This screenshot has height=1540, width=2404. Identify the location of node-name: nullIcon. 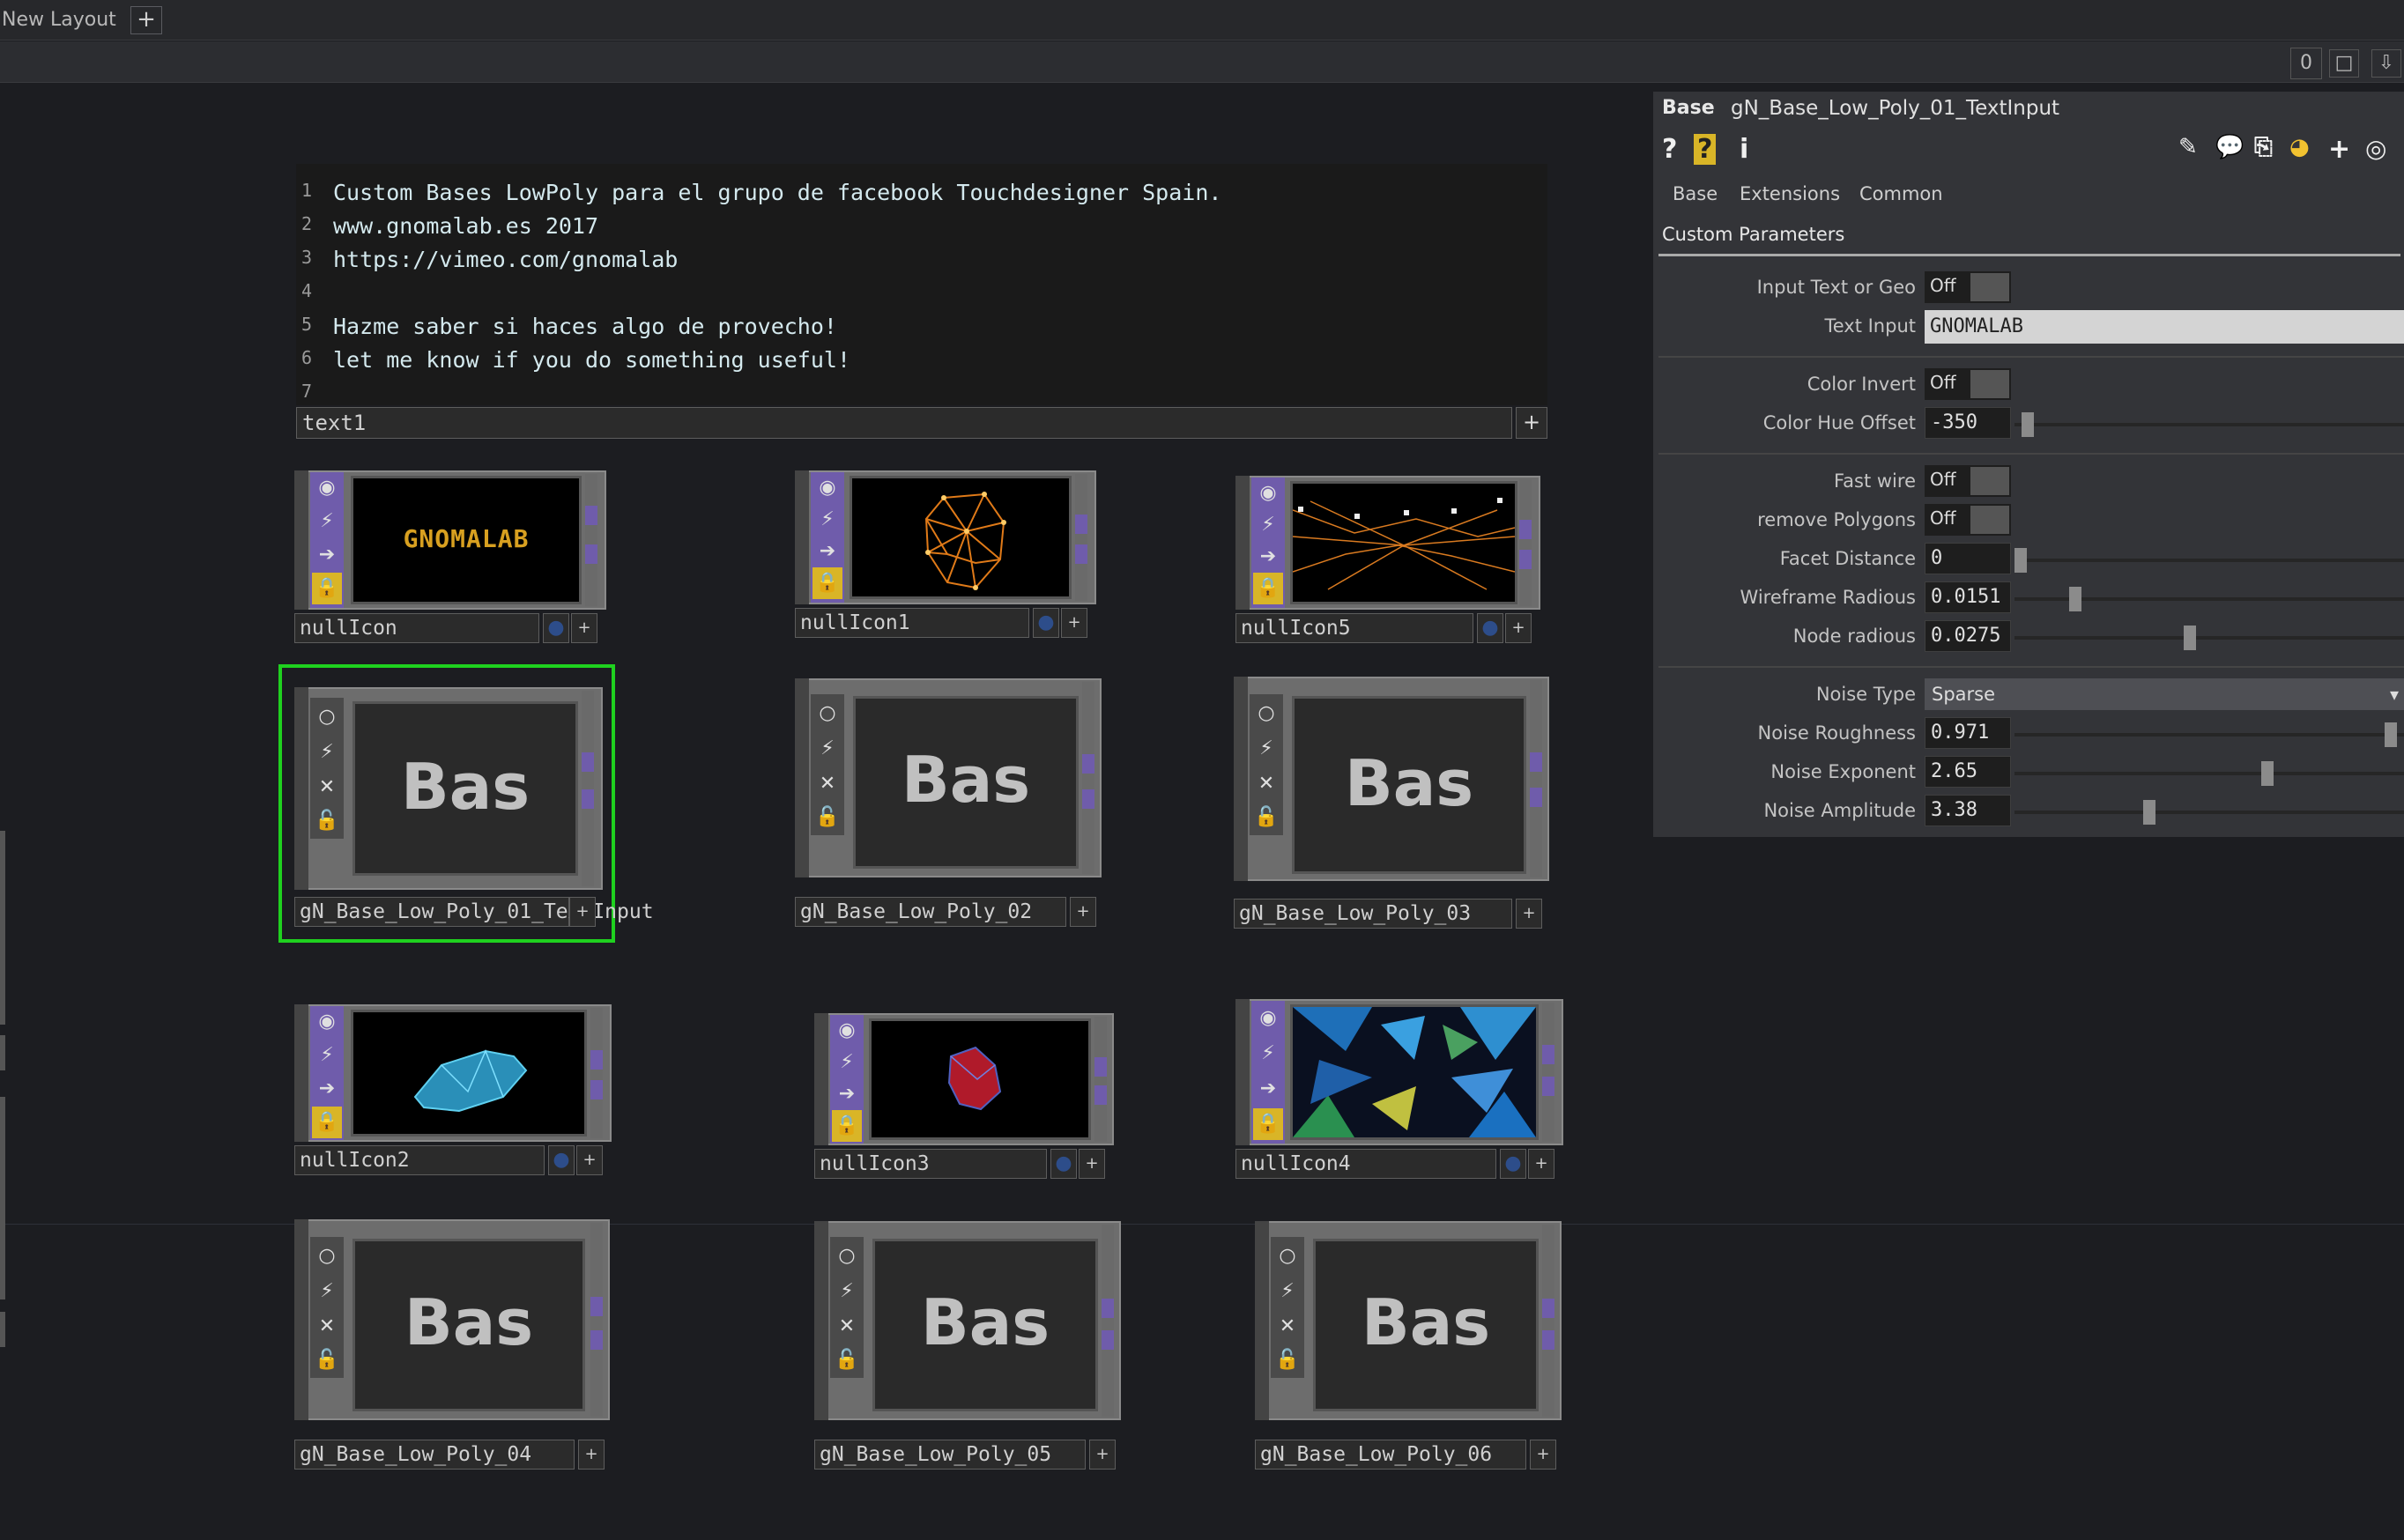
(417, 628).